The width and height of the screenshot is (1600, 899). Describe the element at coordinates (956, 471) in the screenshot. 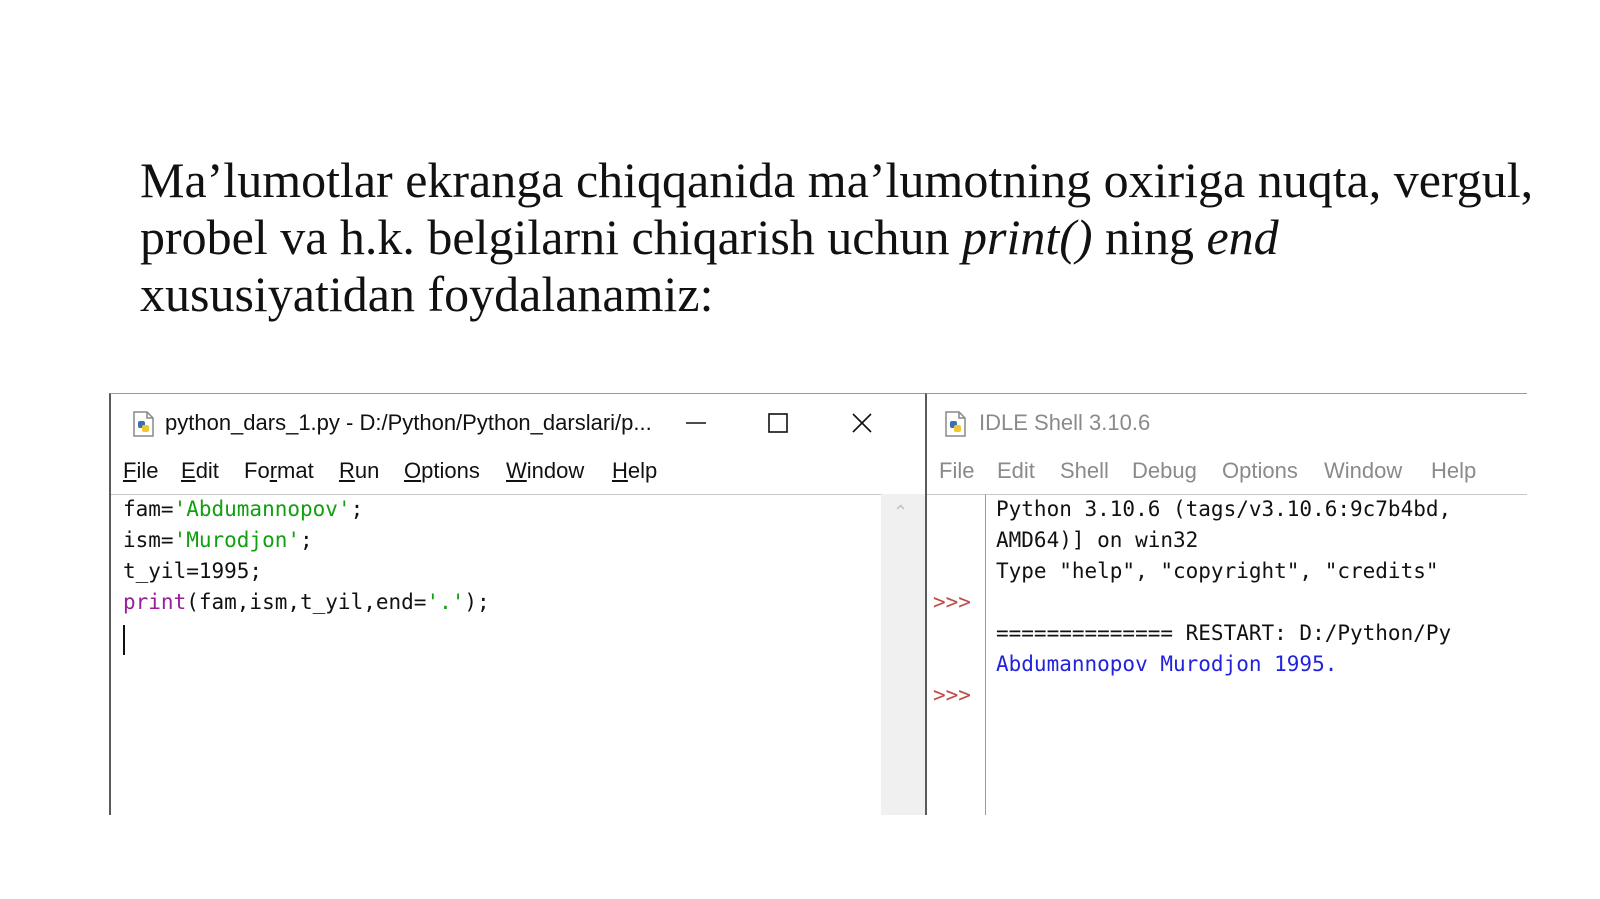

I see `shell-menu-file: File` at that location.